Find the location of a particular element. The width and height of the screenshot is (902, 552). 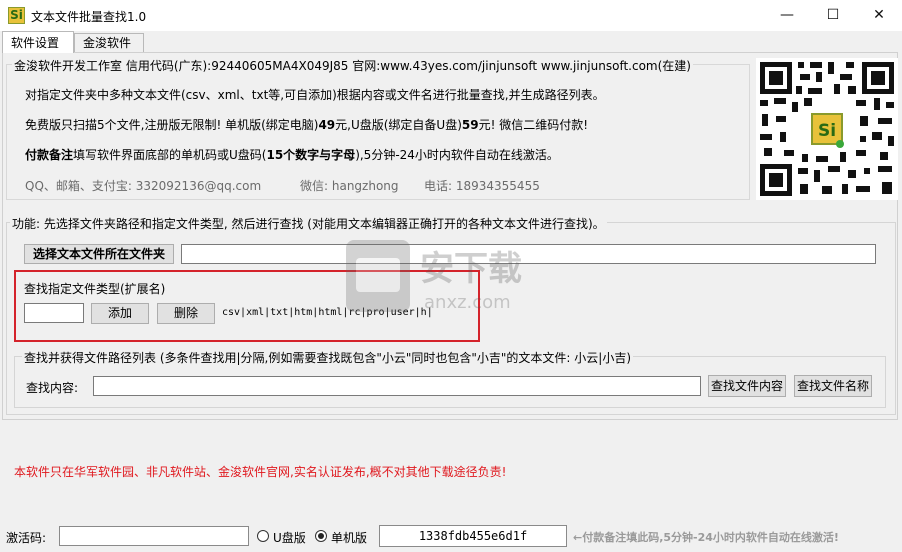

delete-ext-button: 删除 is located at coordinates (186, 313).